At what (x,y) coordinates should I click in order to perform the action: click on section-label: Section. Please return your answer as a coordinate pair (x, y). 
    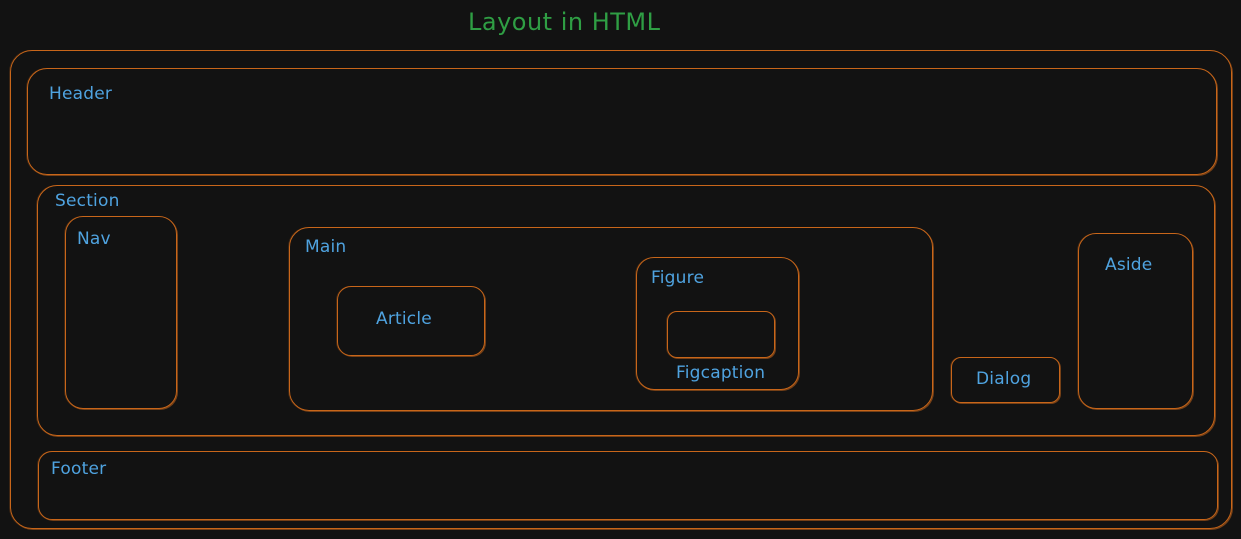
    Looking at the image, I should click on (87, 201).